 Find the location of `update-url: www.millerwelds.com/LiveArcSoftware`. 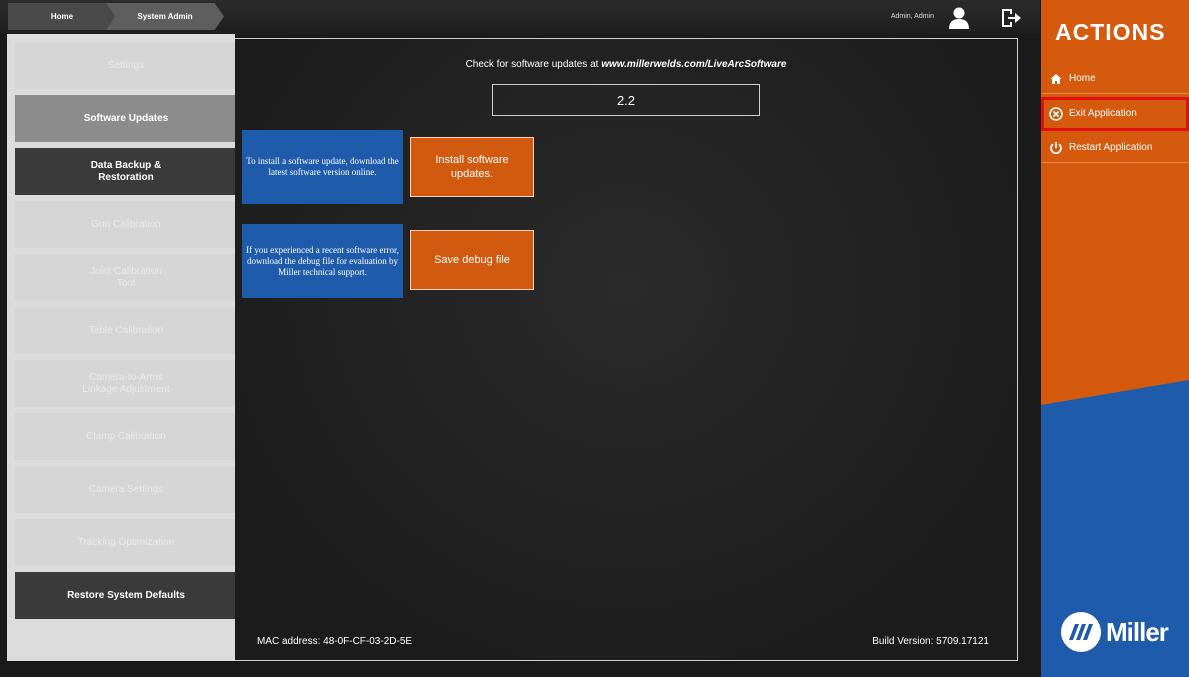

update-url: www.millerwelds.com/LiveArcSoftware is located at coordinates (694, 64).